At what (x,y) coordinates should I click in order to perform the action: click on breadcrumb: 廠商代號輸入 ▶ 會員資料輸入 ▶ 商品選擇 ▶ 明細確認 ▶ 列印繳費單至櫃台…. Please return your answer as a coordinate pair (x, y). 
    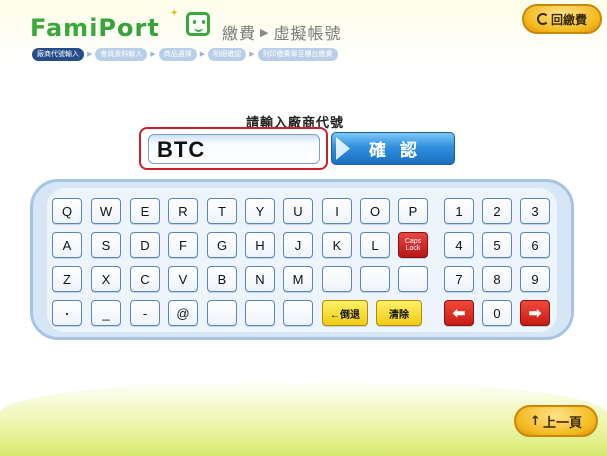
    Looking at the image, I should click on (185, 54).